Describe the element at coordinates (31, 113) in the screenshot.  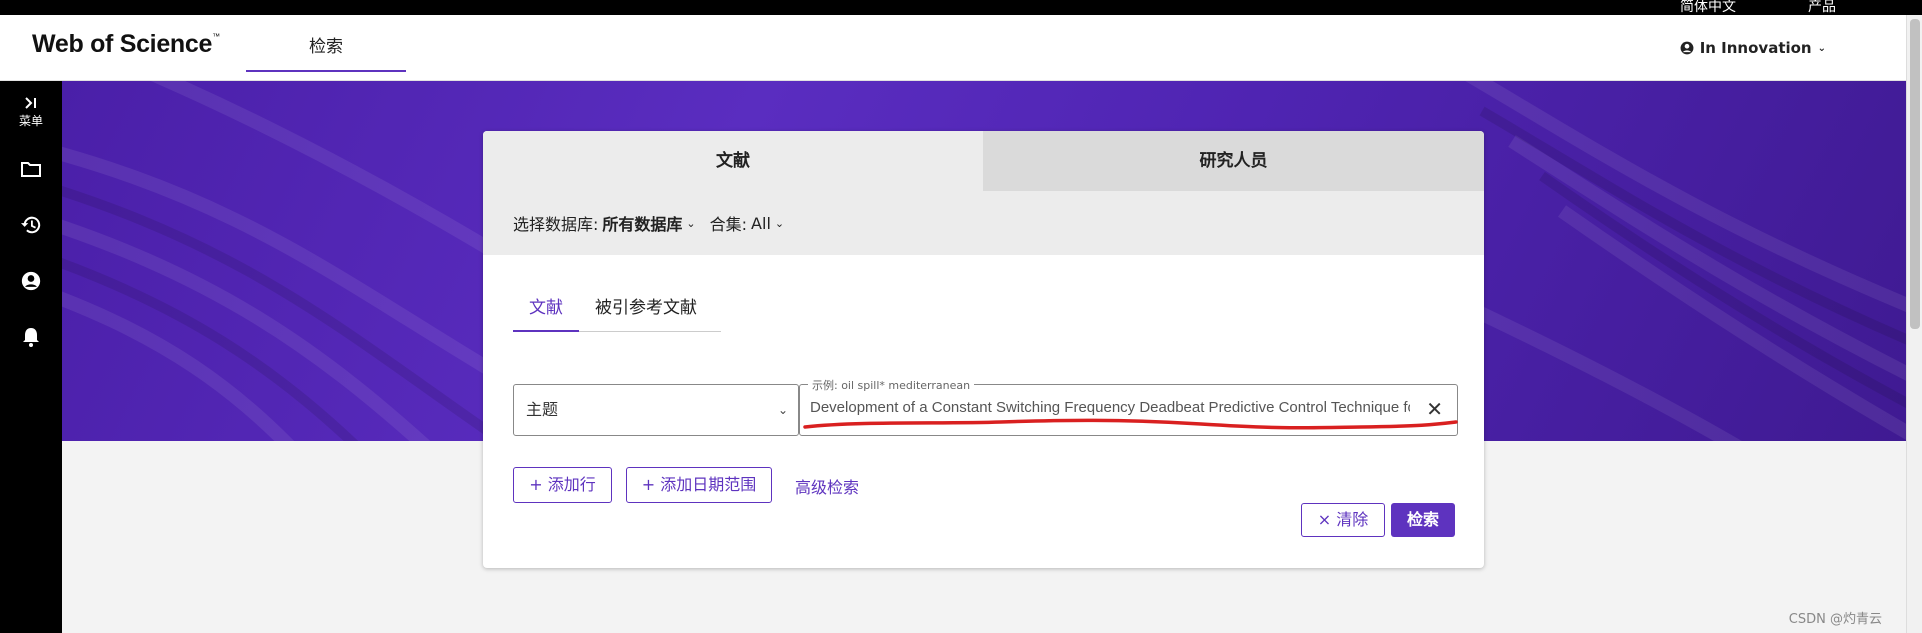
I see `sidebar-menu-toggle: 菜单` at that location.